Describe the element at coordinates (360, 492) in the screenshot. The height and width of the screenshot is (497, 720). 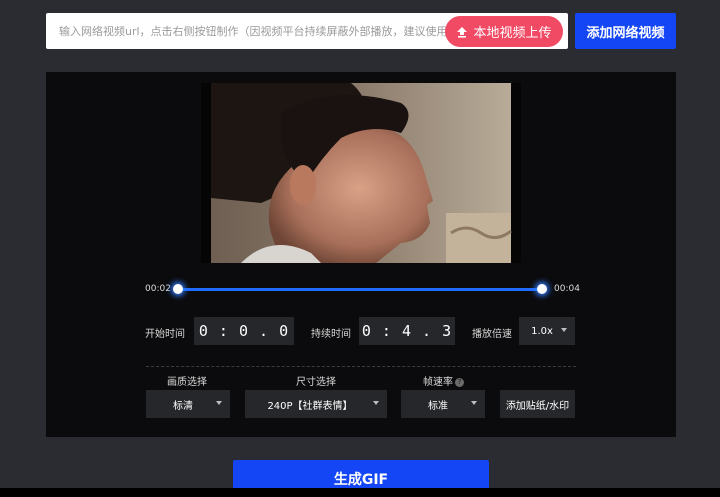
I see `bottom-strip` at that location.